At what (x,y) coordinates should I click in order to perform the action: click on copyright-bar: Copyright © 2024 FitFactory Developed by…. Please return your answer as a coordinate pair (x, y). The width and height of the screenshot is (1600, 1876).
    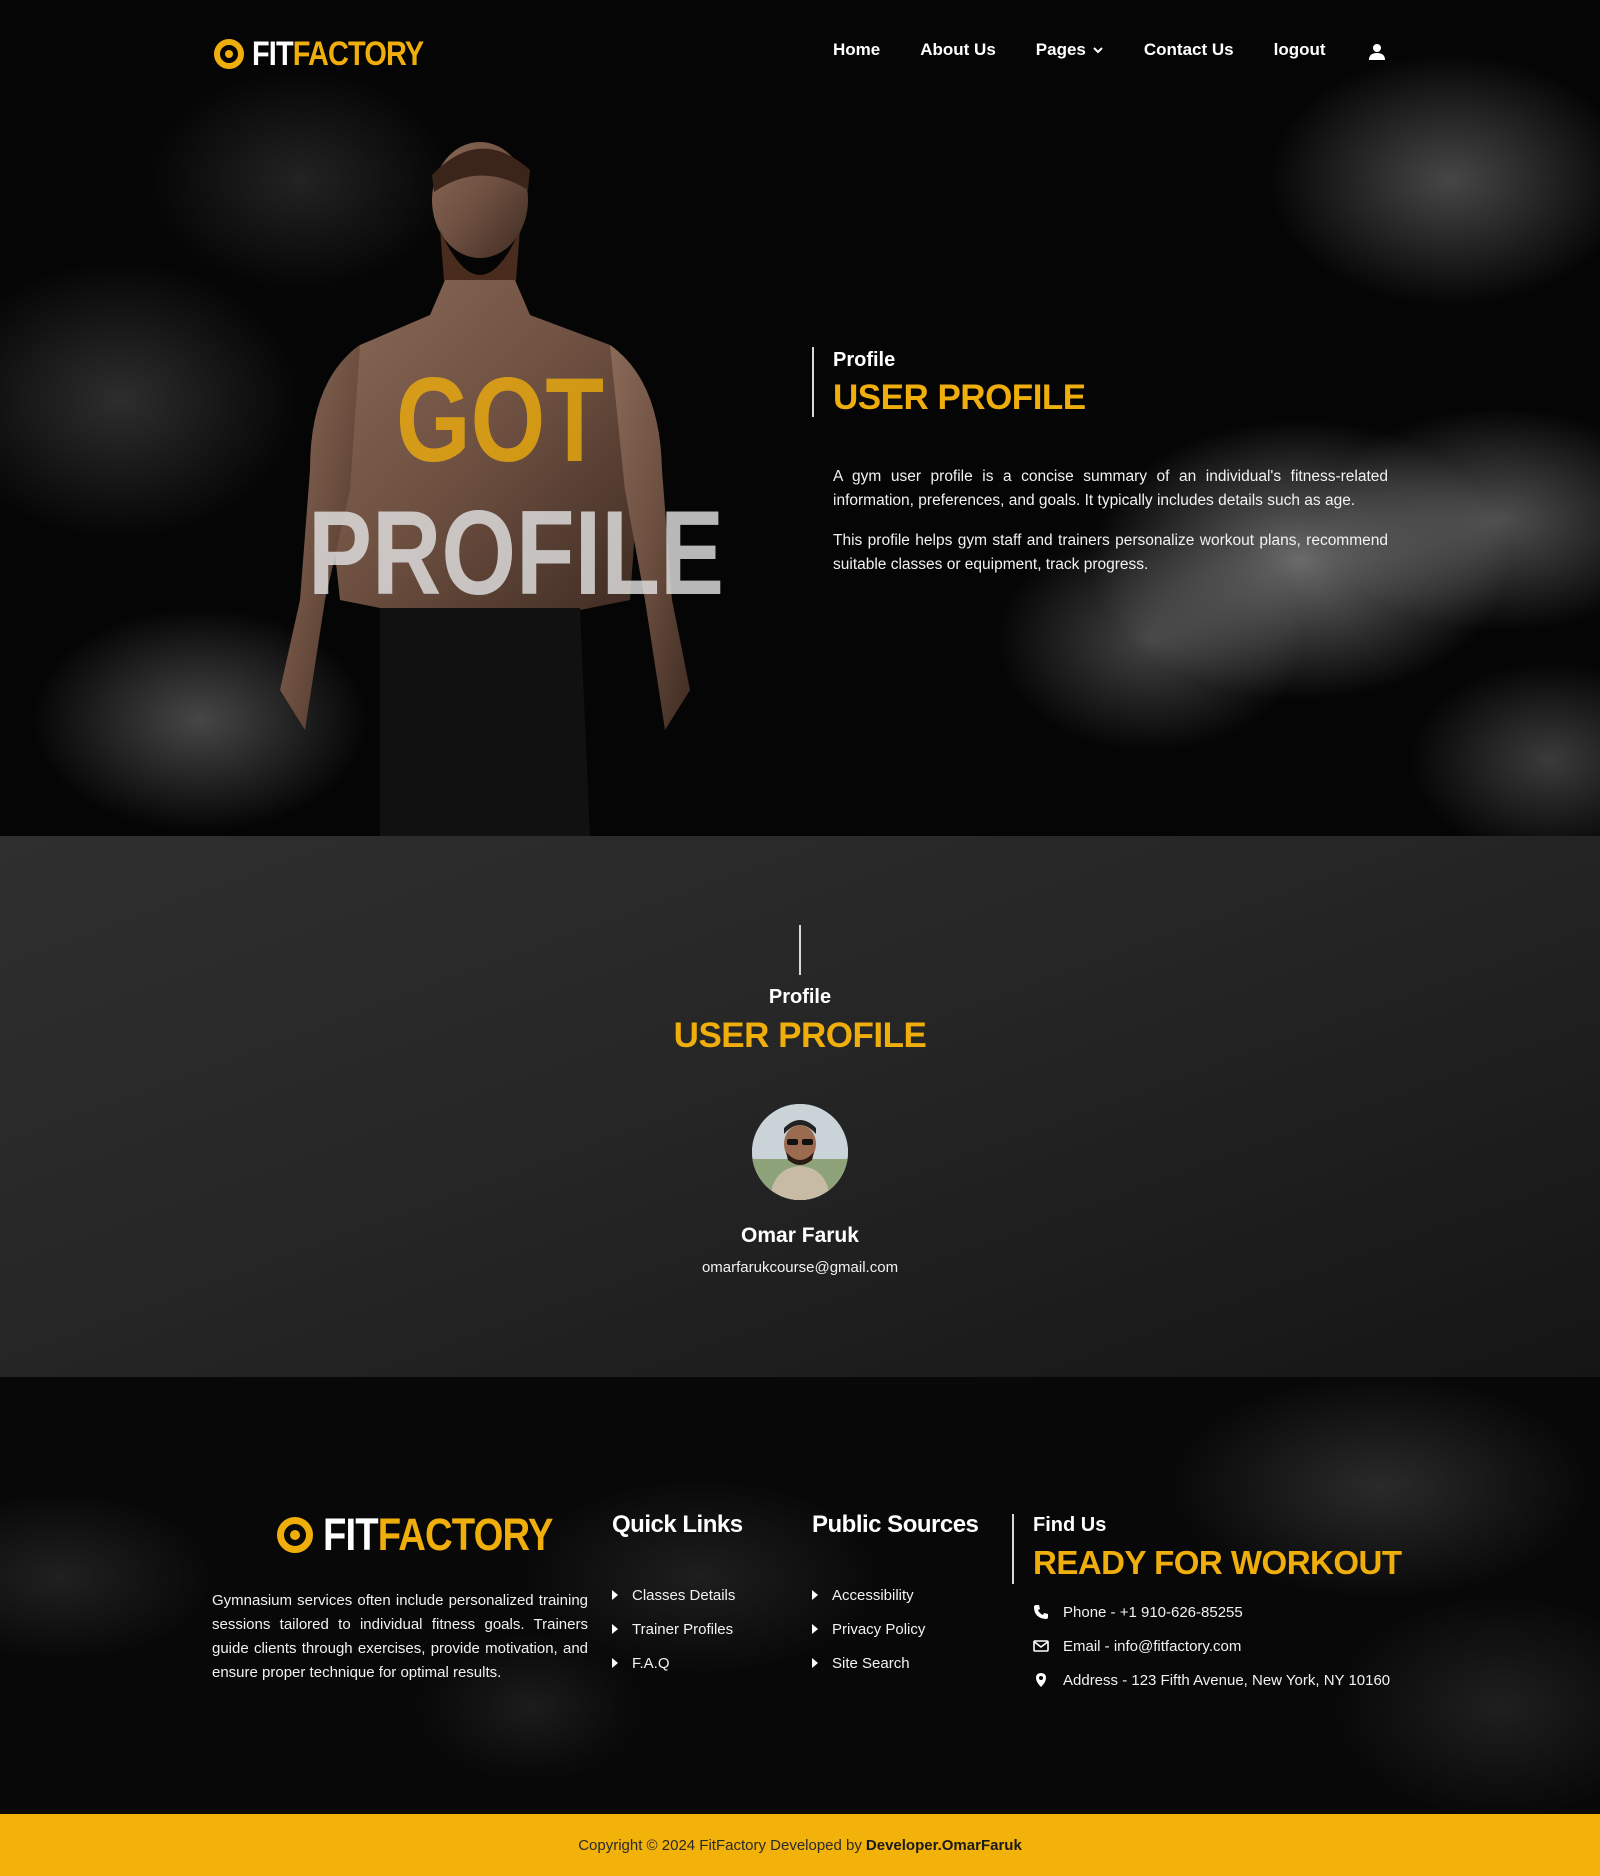
    Looking at the image, I should click on (800, 1845).